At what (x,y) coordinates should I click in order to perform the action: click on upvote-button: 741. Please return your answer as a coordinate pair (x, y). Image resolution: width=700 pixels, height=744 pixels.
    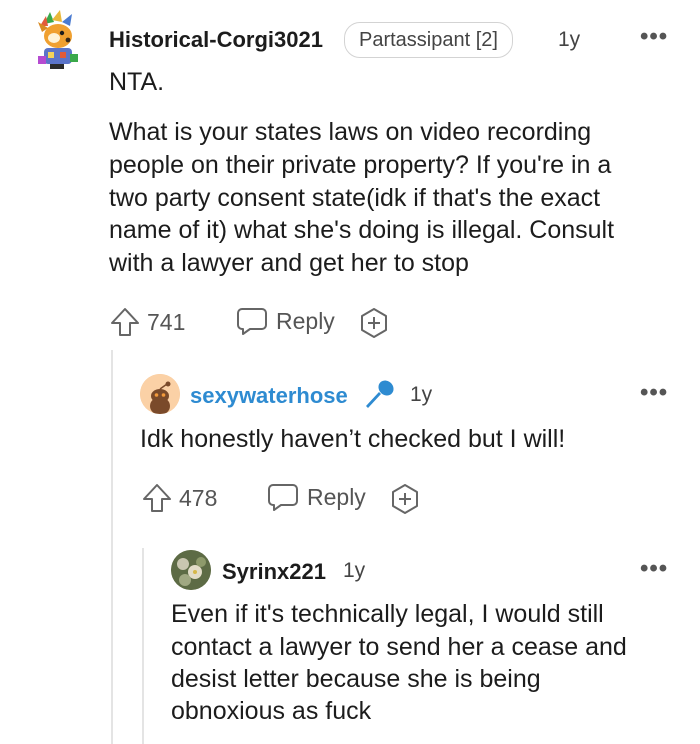
    Looking at the image, I should click on (147, 322).